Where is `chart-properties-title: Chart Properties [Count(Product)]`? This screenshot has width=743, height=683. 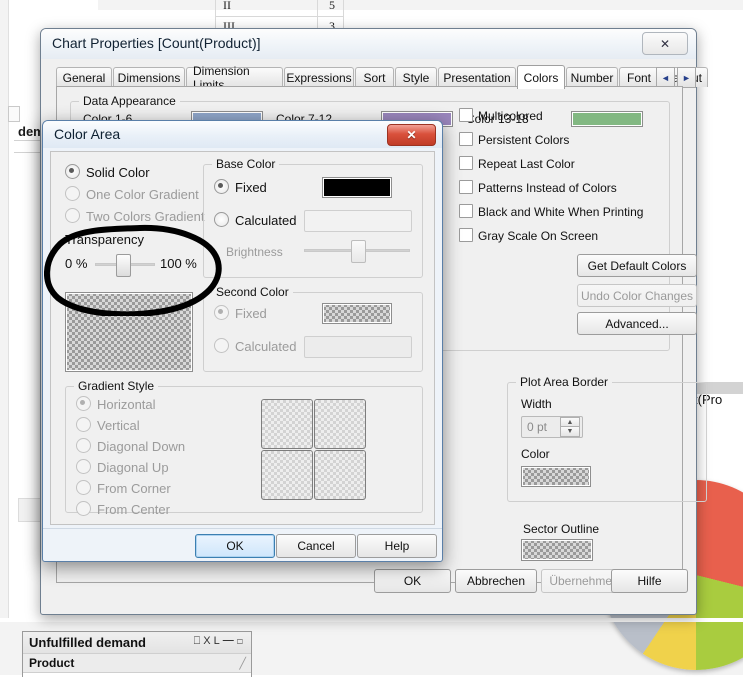
chart-properties-title: Chart Properties [Count(Product)] is located at coordinates (156, 43).